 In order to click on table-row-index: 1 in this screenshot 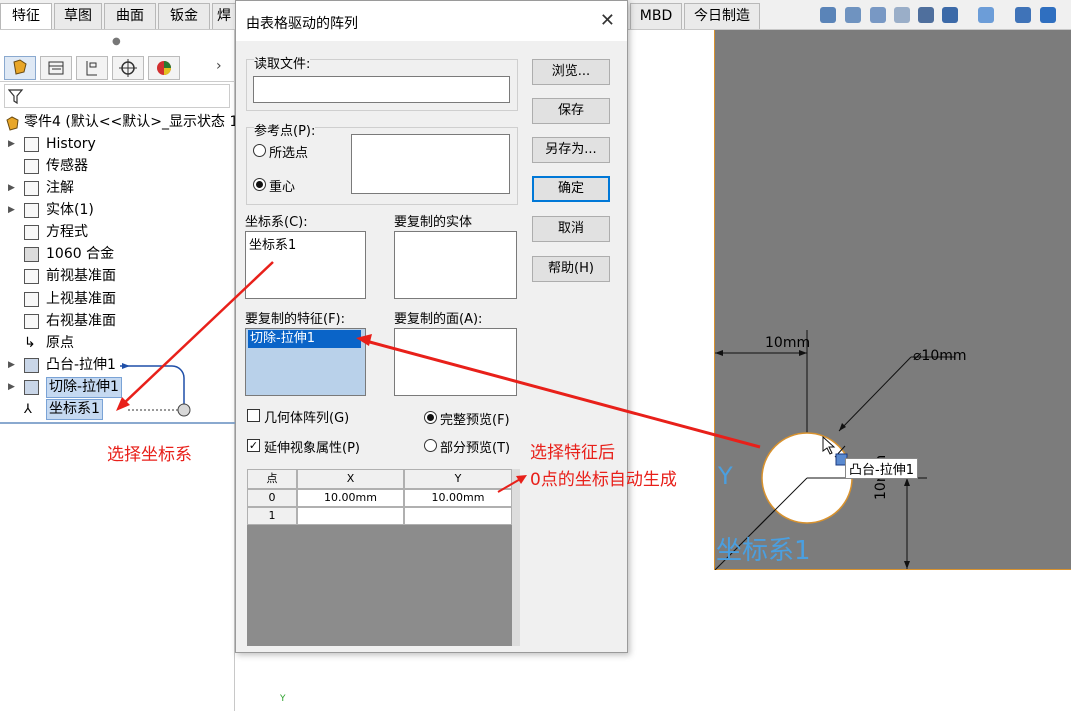, I will do `click(272, 516)`.